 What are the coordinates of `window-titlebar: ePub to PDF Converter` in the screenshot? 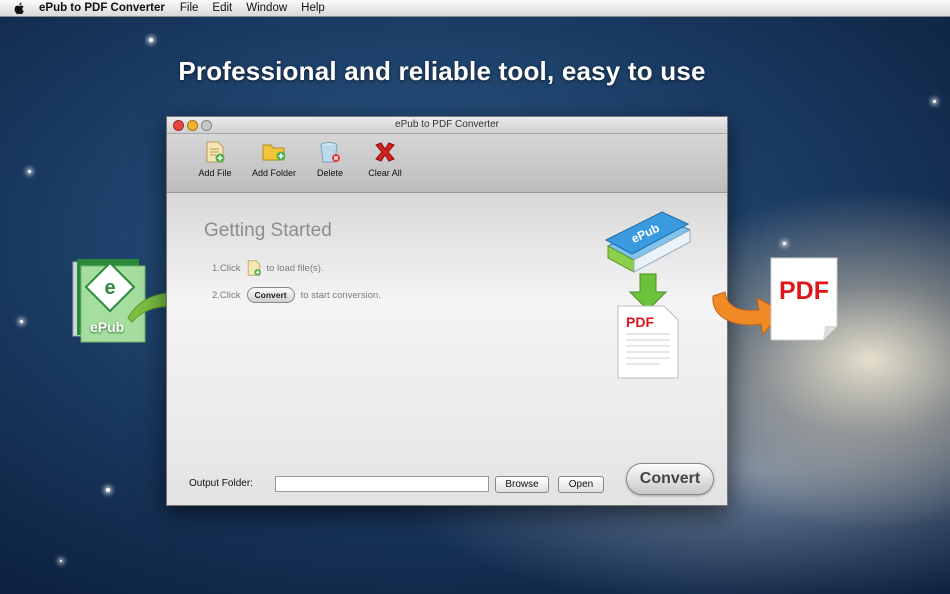 It's located at (447, 125).